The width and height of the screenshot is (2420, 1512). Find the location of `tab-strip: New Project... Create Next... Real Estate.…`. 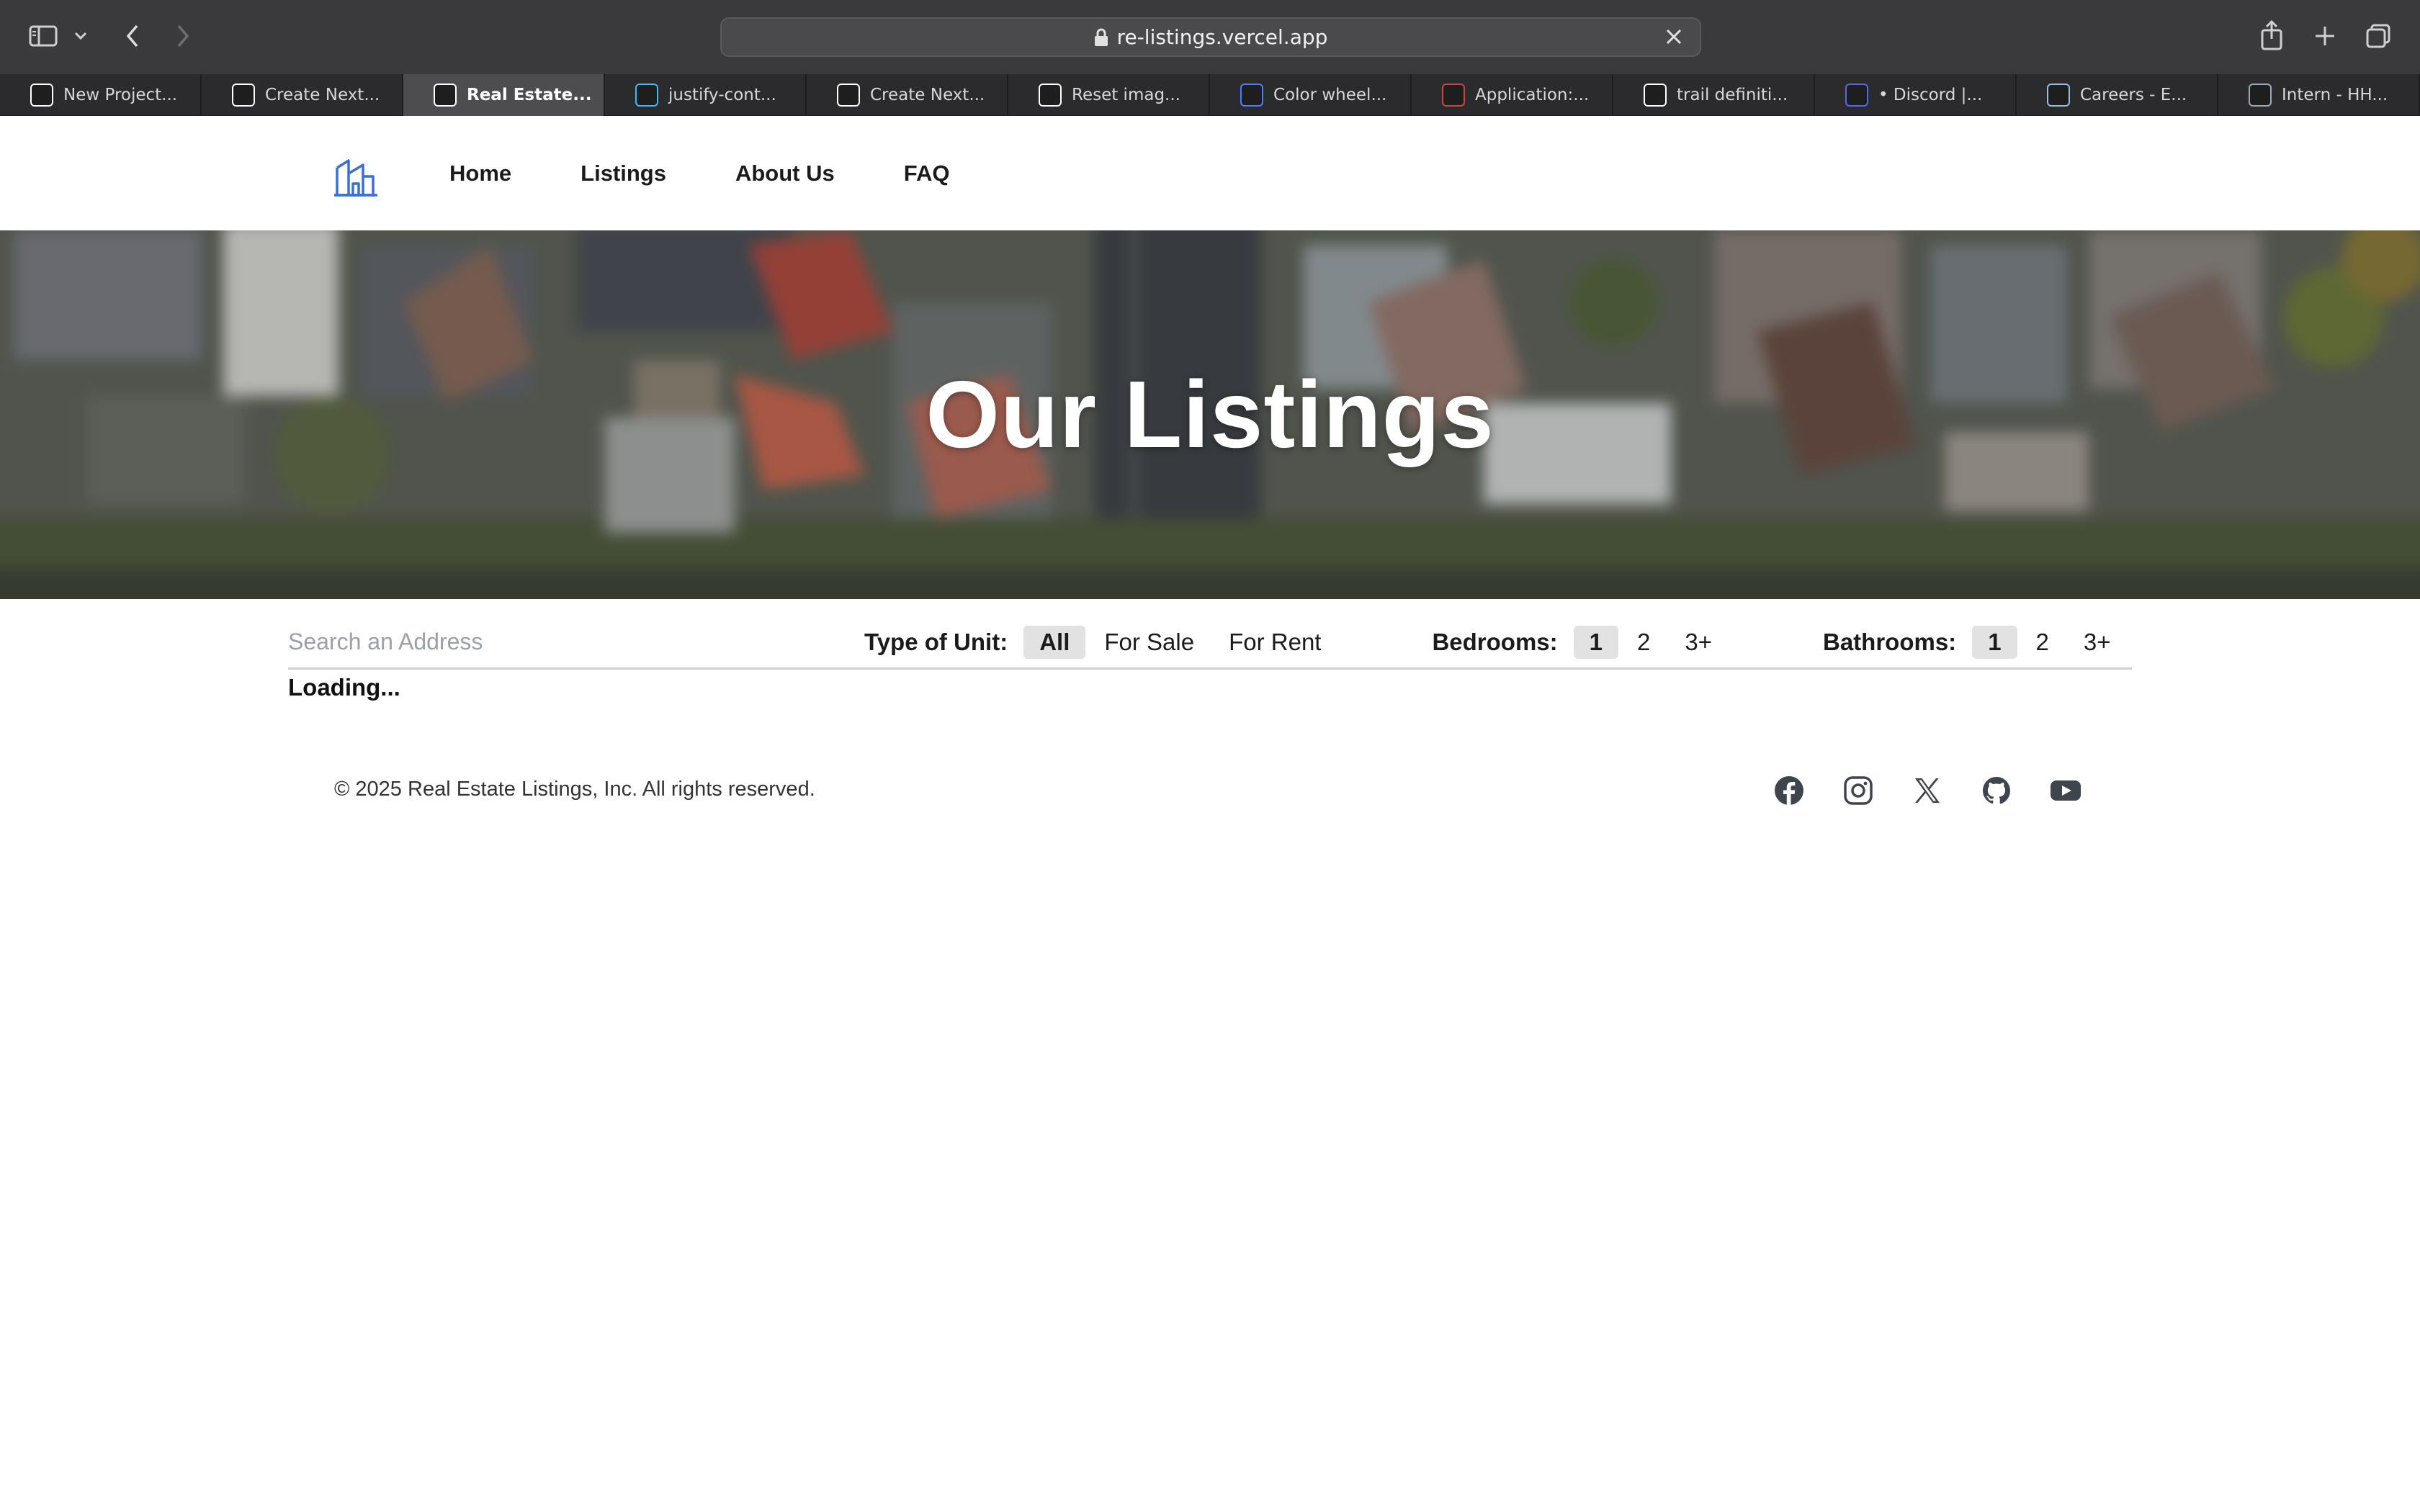

tab-strip: New Project... Create Next... Real Estate.… is located at coordinates (1210, 95).